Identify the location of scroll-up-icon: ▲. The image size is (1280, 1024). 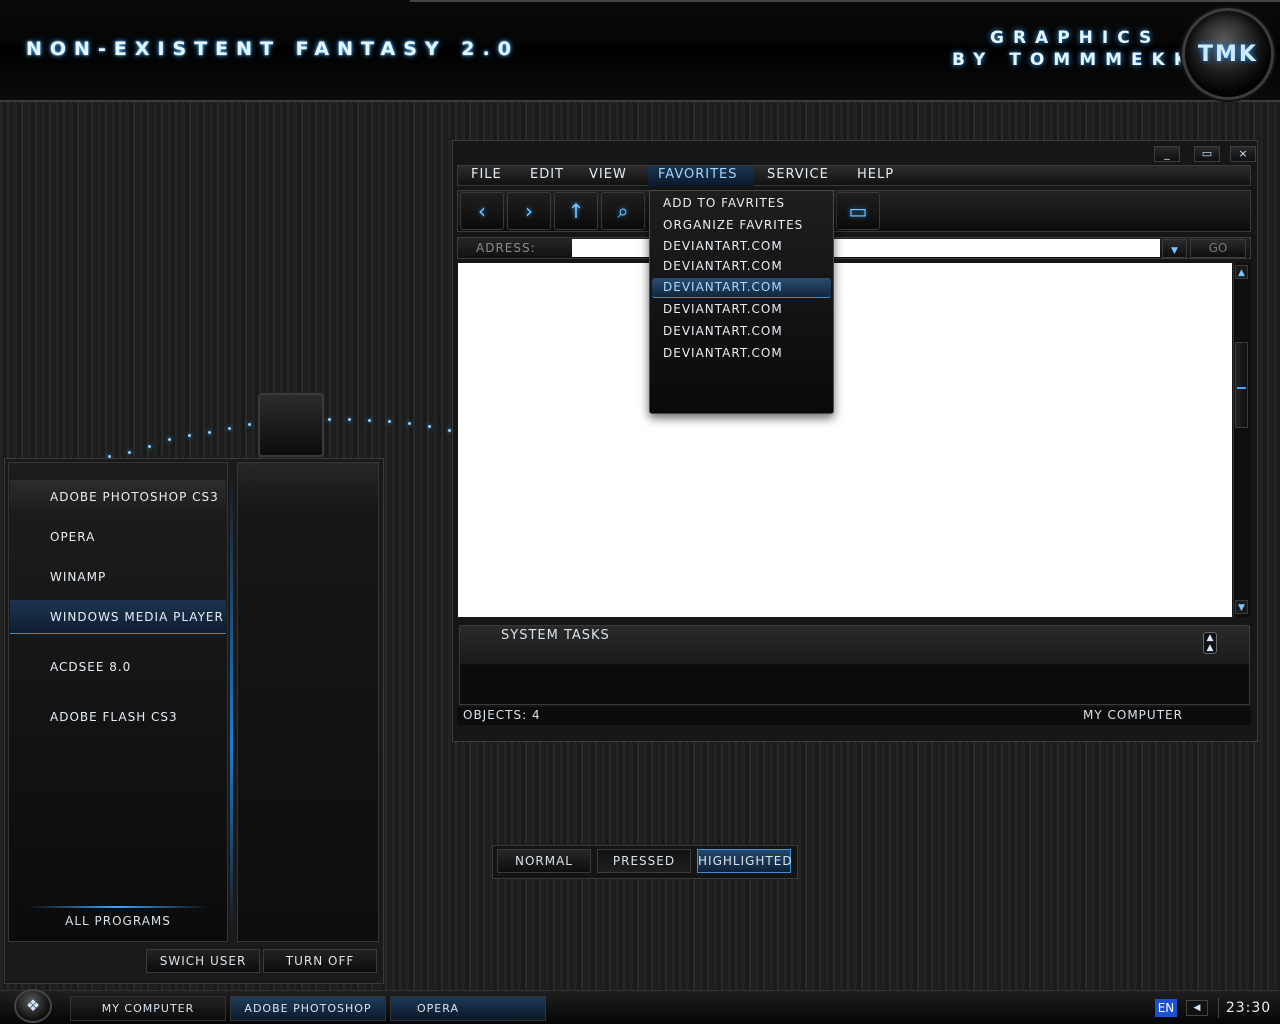
(1241, 272).